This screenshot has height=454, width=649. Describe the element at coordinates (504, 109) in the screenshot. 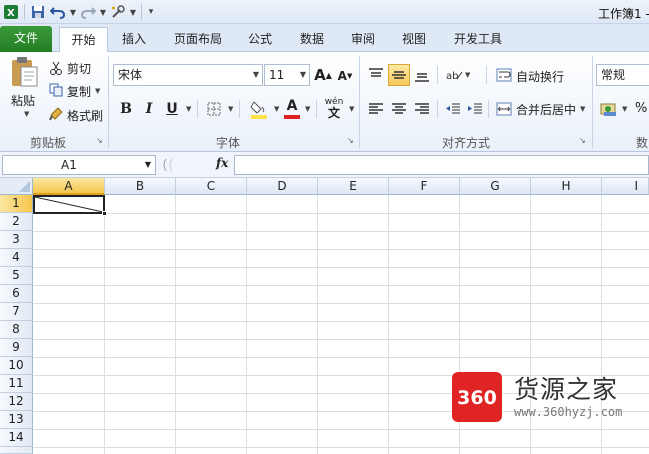

I see `merge-center-icon` at that location.